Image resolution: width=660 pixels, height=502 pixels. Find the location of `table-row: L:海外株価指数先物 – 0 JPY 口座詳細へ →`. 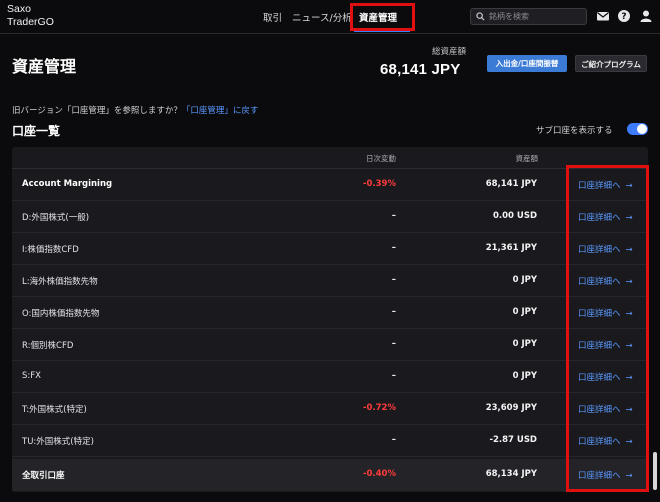

table-row: L:海外株価指数先物 – 0 JPY 口座詳細へ → is located at coordinates (330, 281).